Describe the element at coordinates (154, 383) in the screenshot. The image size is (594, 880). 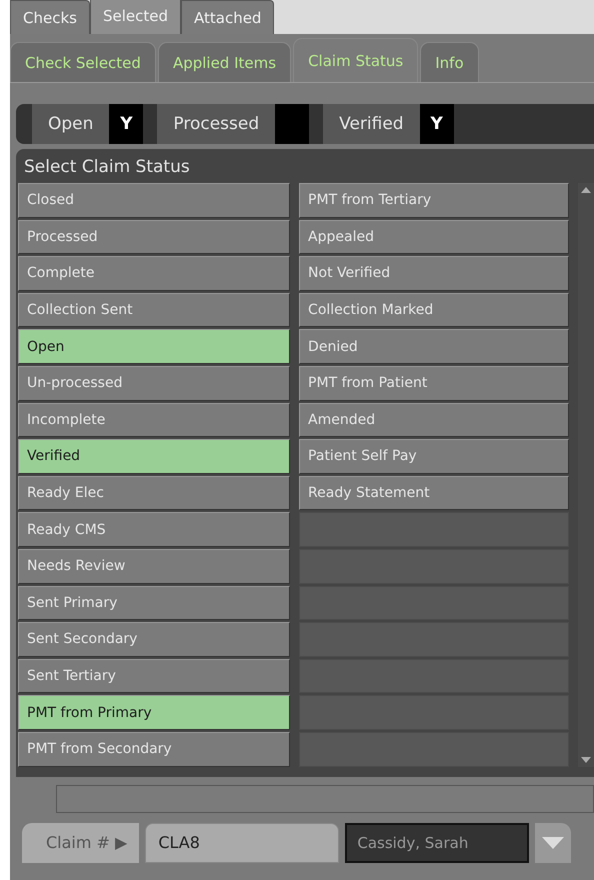
I see `status-button: Un-processed` at that location.